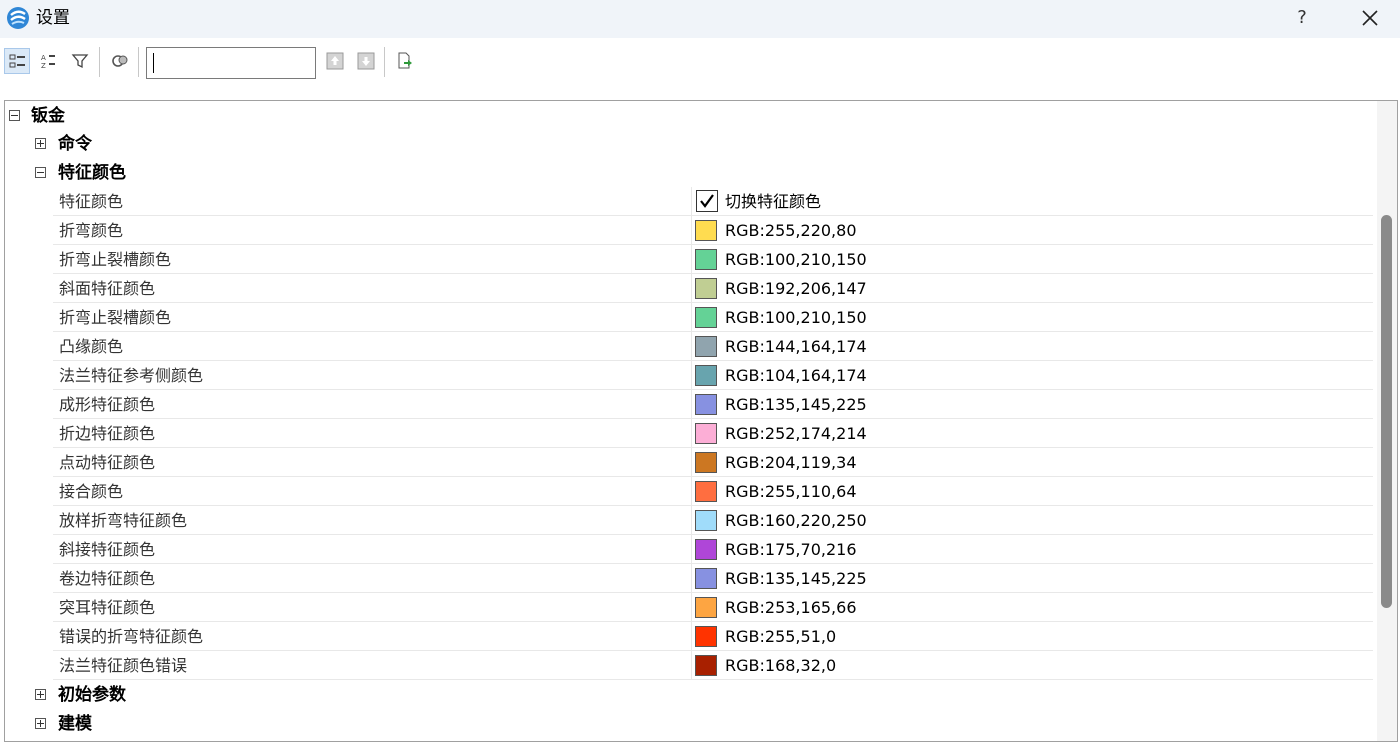 Image resolution: width=1400 pixels, height=745 pixels. I want to click on property-row: 卷边特征颜色 RGB:135,145,225, so click(713, 578).